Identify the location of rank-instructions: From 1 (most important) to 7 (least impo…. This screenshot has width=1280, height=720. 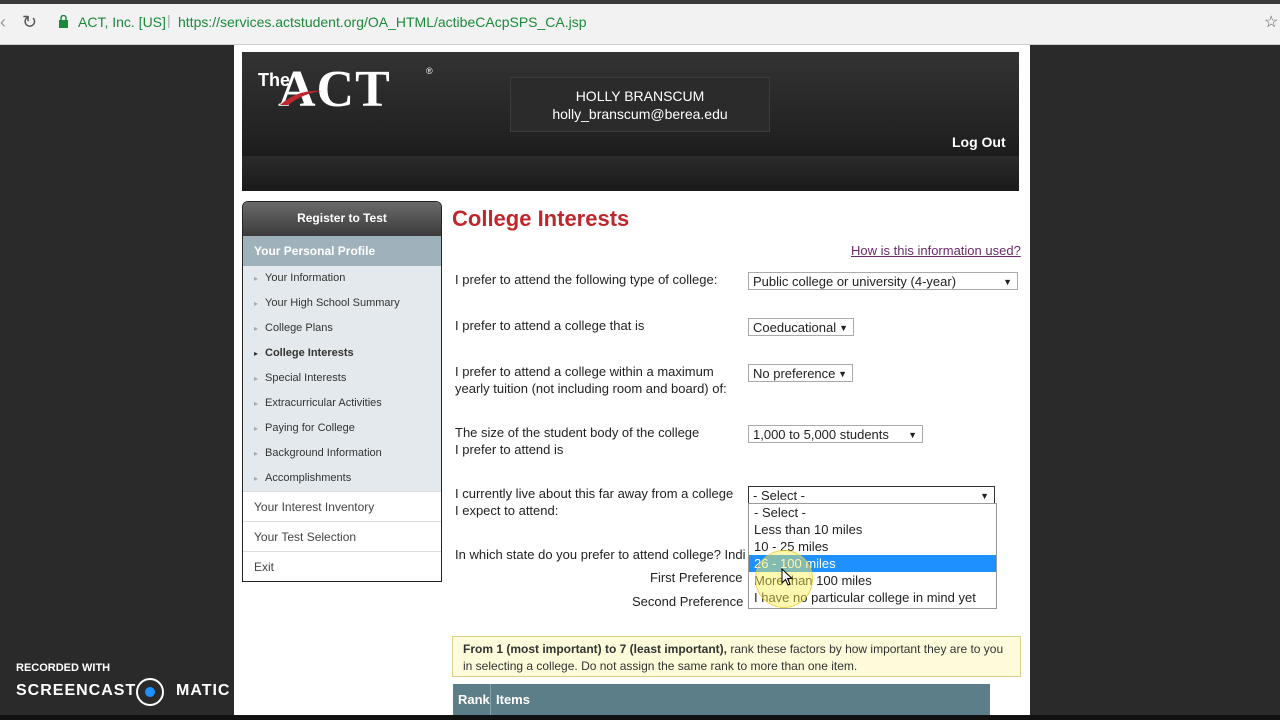
(736, 656).